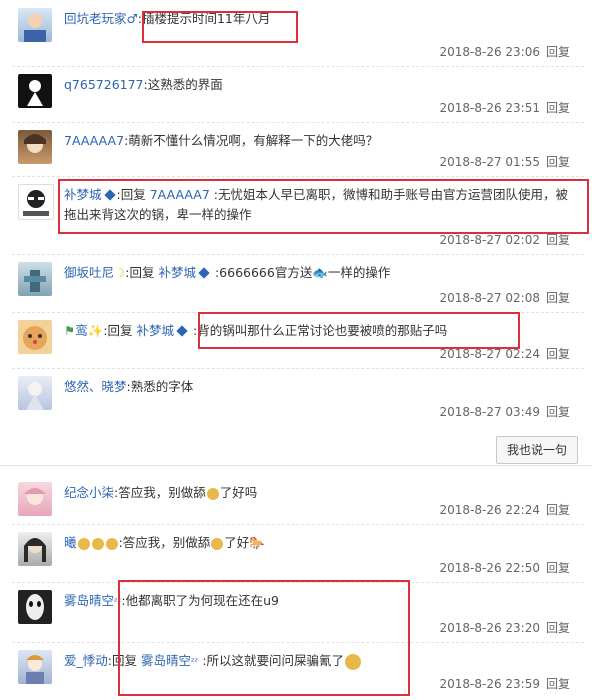 Image resolution: width=592 pixels, height=700 pixels. Describe the element at coordinates (94, 140) in the screenshot. I see `username-link: 7AAAAA7` at that location.